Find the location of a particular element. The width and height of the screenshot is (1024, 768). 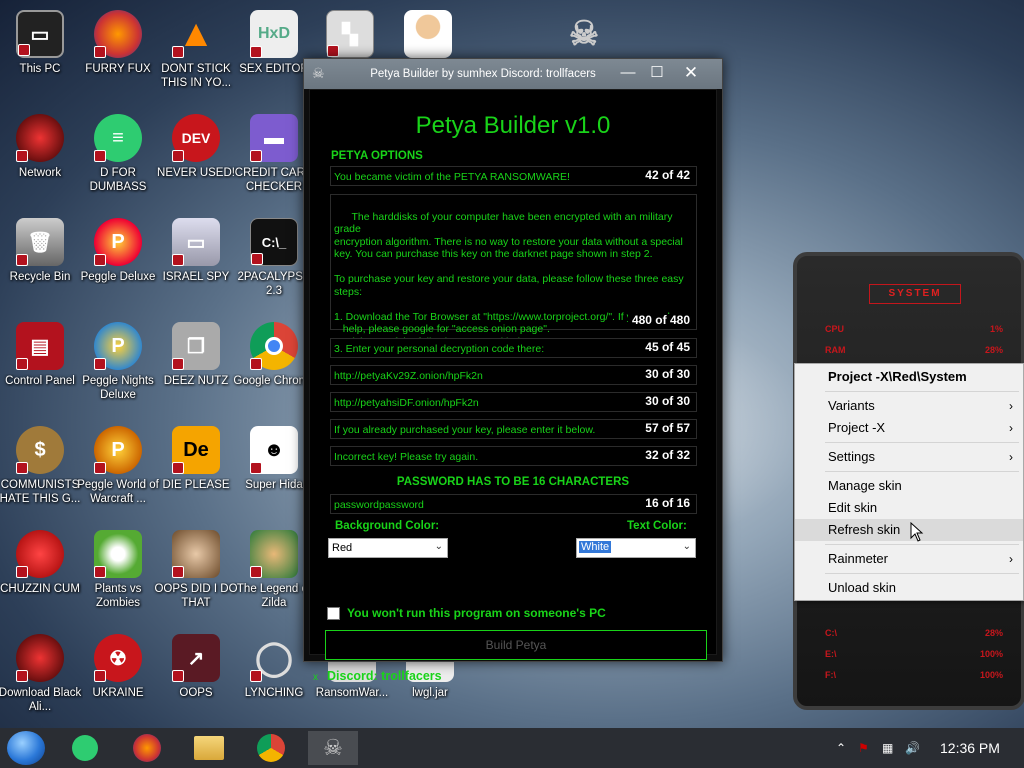

show-hidden-icons-icon: ⌃ is located at coordinates (841, 748).